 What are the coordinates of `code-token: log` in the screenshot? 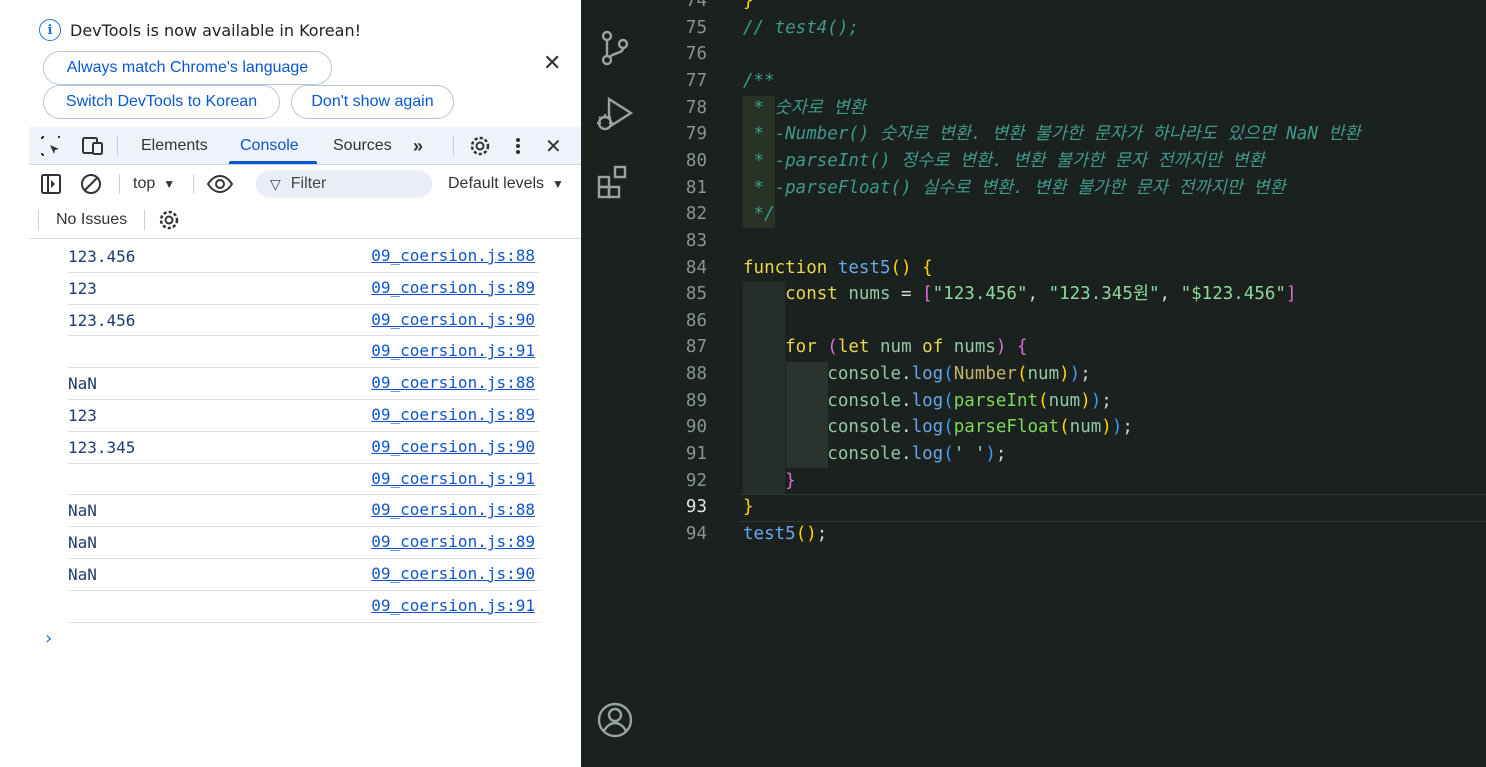 It's located at (927, 427).